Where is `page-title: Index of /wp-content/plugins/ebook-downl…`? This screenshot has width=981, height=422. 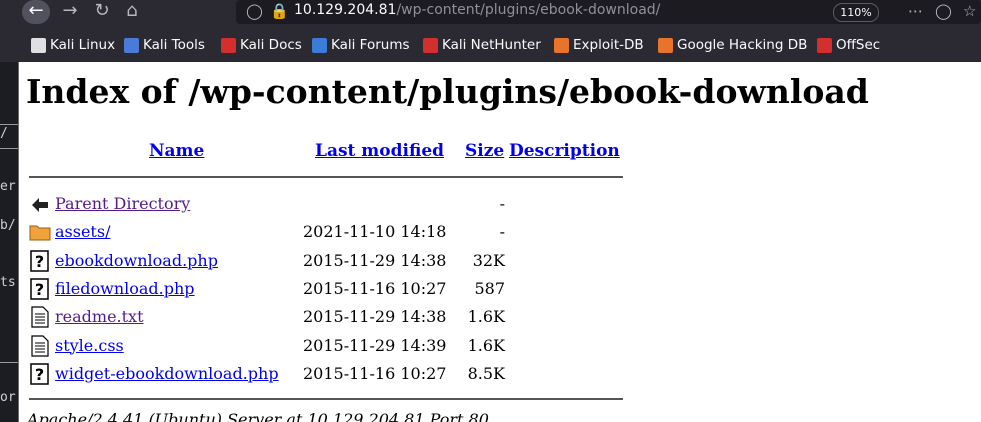 page-title: Index of /wp-content/plugins/ebook-downl… is located at coordinates (447, 91).